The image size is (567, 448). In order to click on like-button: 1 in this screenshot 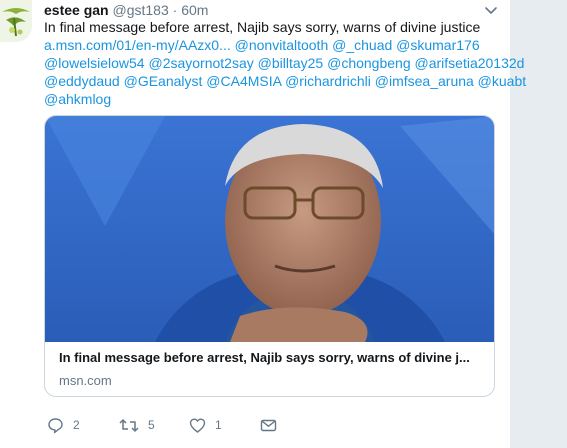, I will do `click(205, 425)`.